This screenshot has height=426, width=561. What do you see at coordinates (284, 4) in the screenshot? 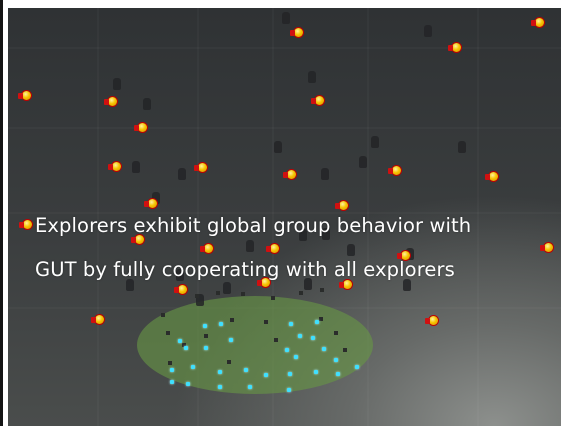
I see `viewport-top-margin` at bounding box center [284, 4].